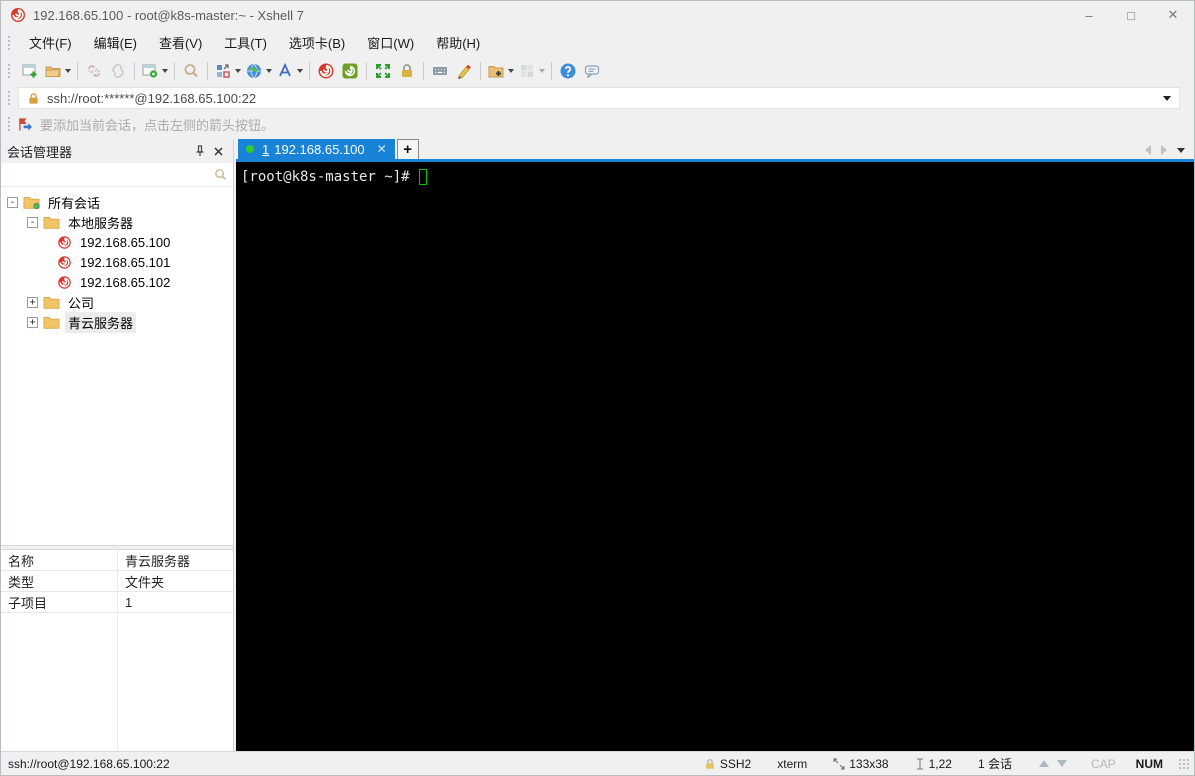 The width and height of the screenshot is (1195, 776). I want to click on scroll-tabs-left-icon, so click(1148, 150).